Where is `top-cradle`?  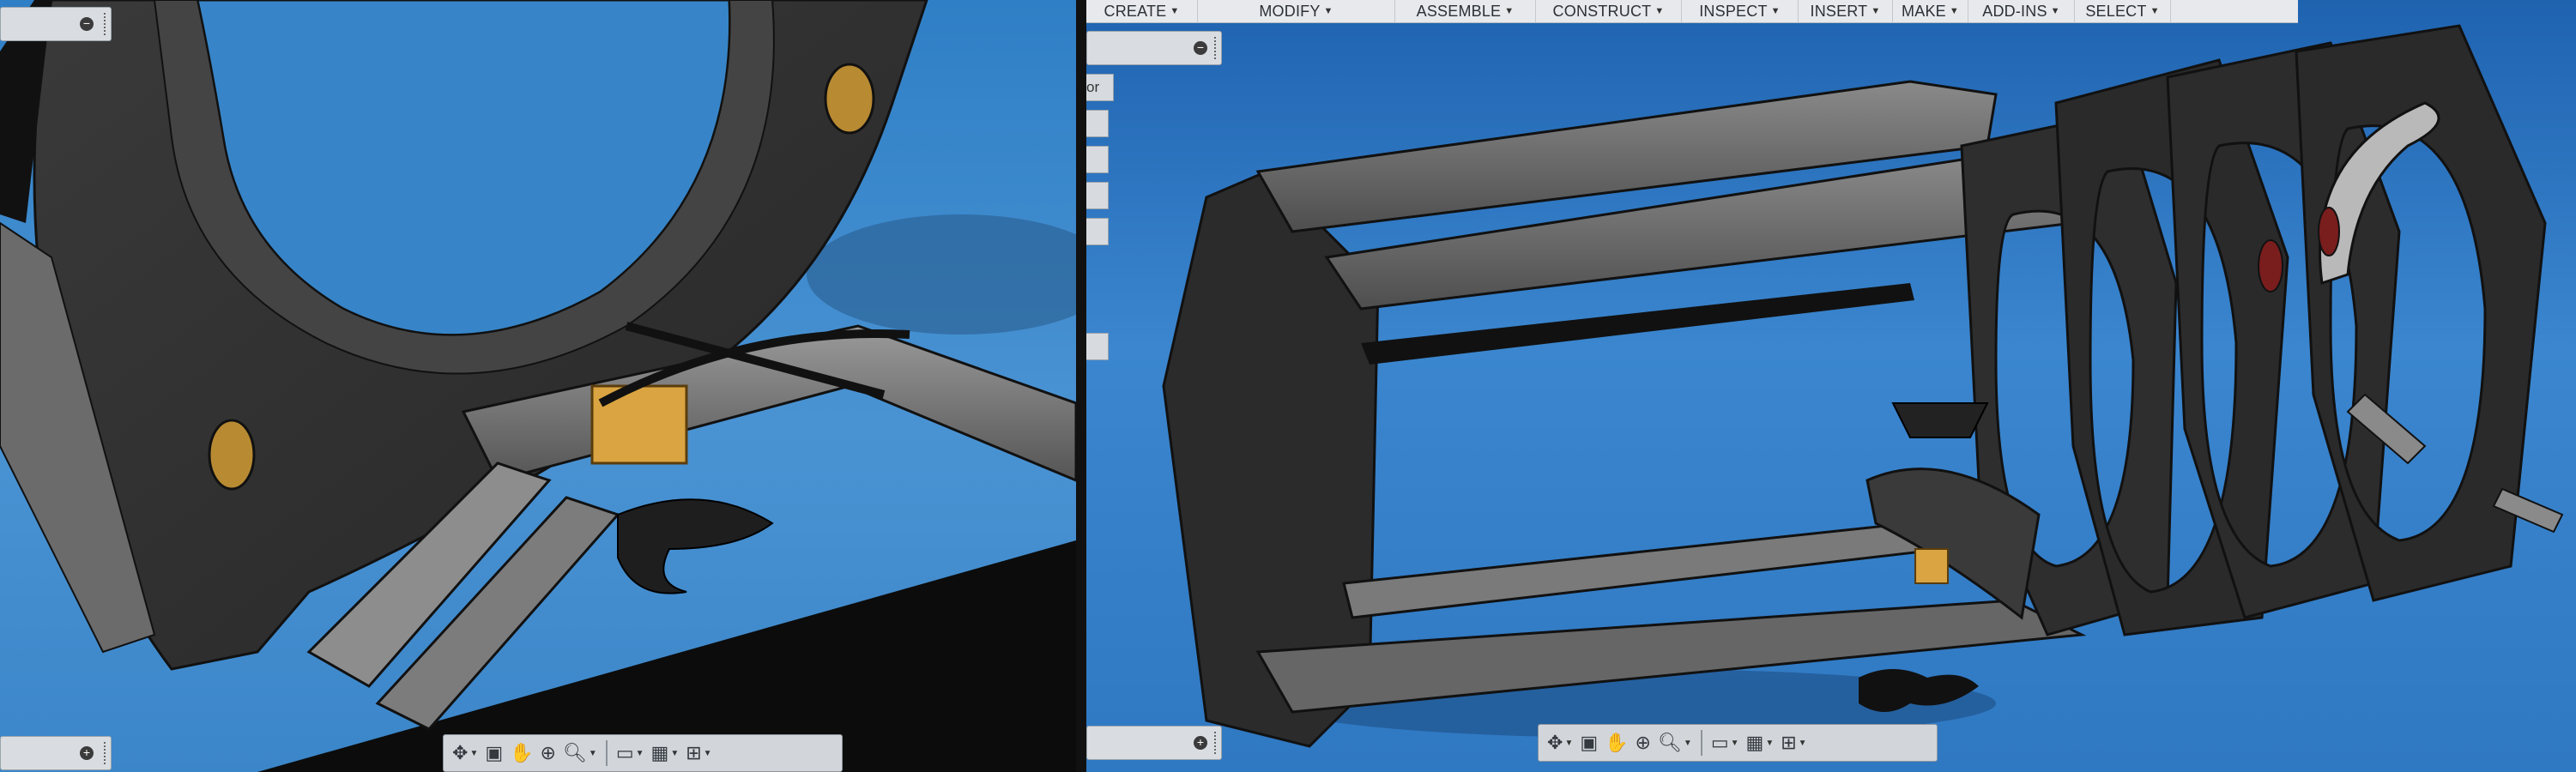
top-cradle is located at coordinates (1940, 420).